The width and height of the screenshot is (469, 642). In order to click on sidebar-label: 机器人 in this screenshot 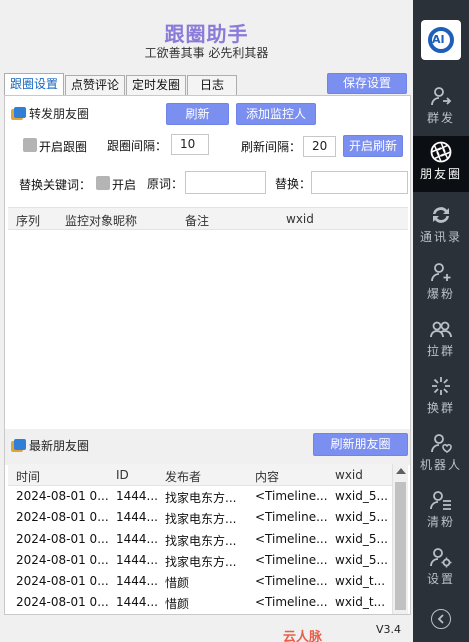, I will do `click(440, 465)`.